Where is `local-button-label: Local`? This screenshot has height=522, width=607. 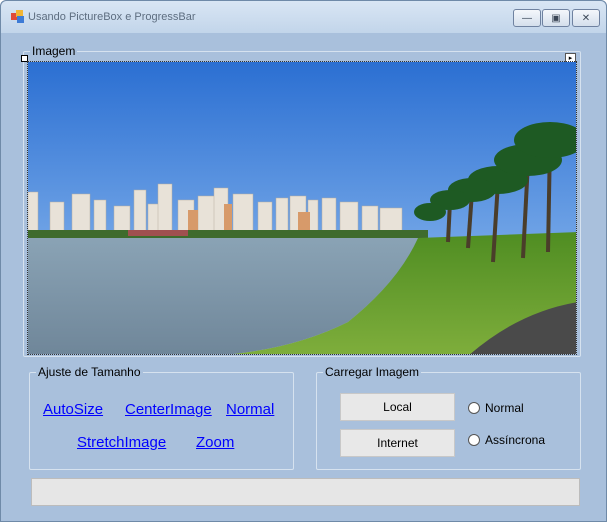
local-button-label: Local is located at coordinates (397, 407).